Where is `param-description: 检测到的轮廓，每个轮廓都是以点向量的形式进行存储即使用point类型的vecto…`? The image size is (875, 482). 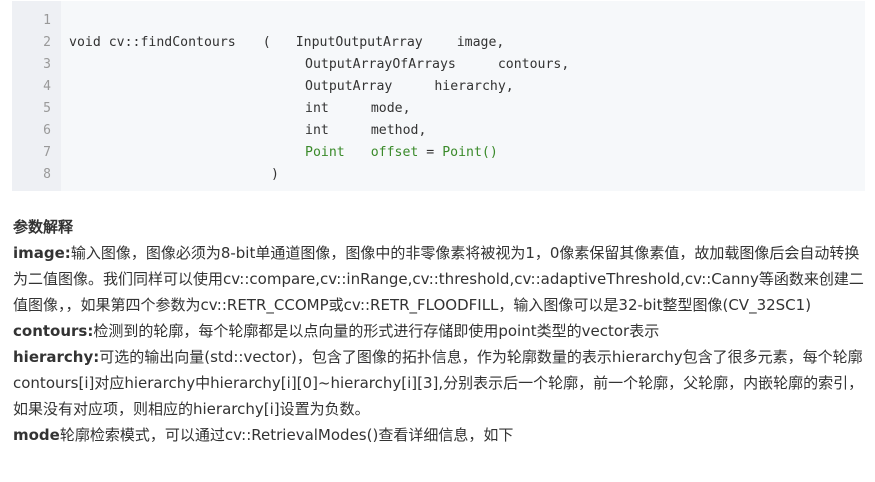 param-description: 检测到的轮廓，每个轮廓都是以点向量的形式进行存储即使用point类型的vecto… is located at coordinates (376, 331).